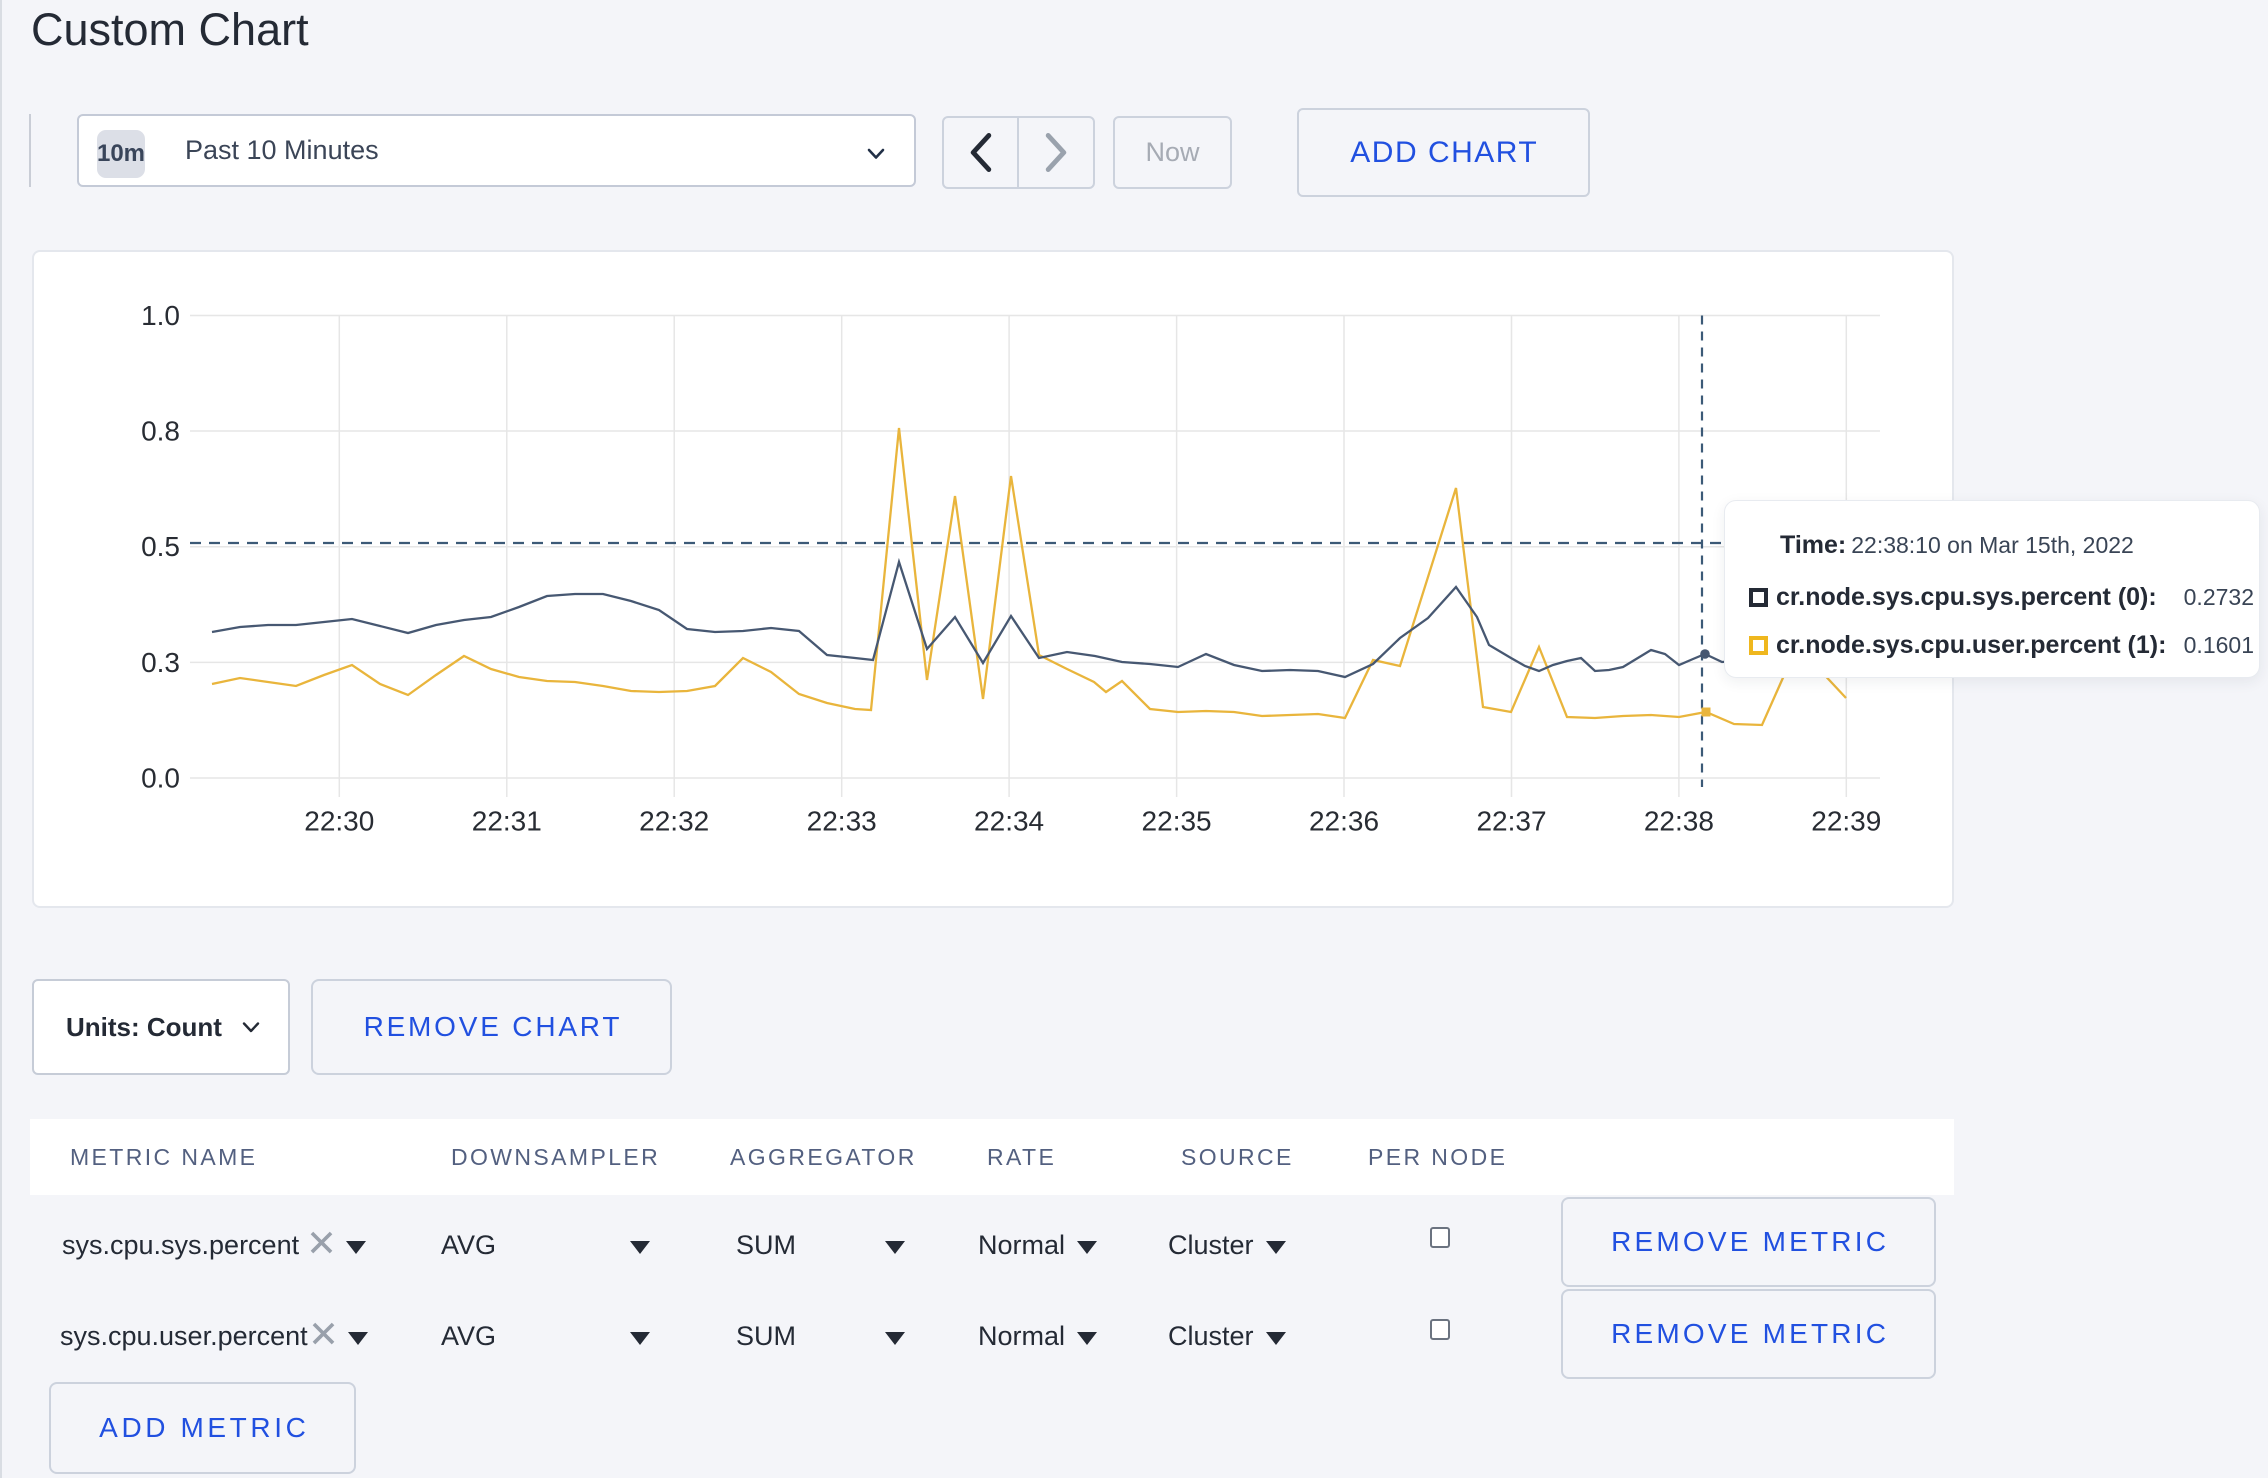  Describe the element at coordinates (674, 821) in the screenshot. I see `svg-text: 22:32` at that location.